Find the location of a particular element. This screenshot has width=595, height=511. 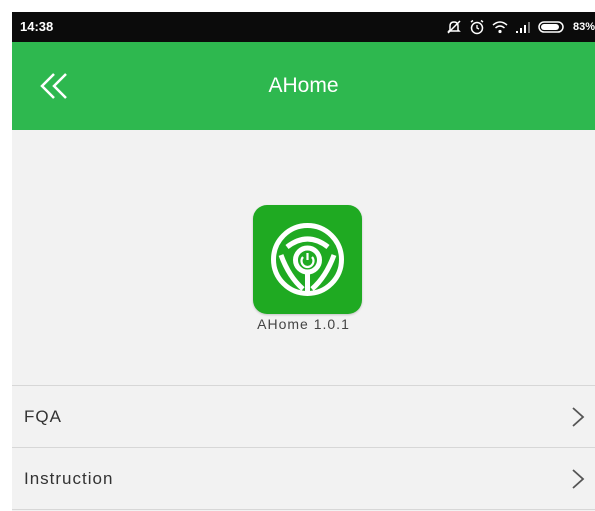

battery-percent: 83% is located at coordinates (583, 27).